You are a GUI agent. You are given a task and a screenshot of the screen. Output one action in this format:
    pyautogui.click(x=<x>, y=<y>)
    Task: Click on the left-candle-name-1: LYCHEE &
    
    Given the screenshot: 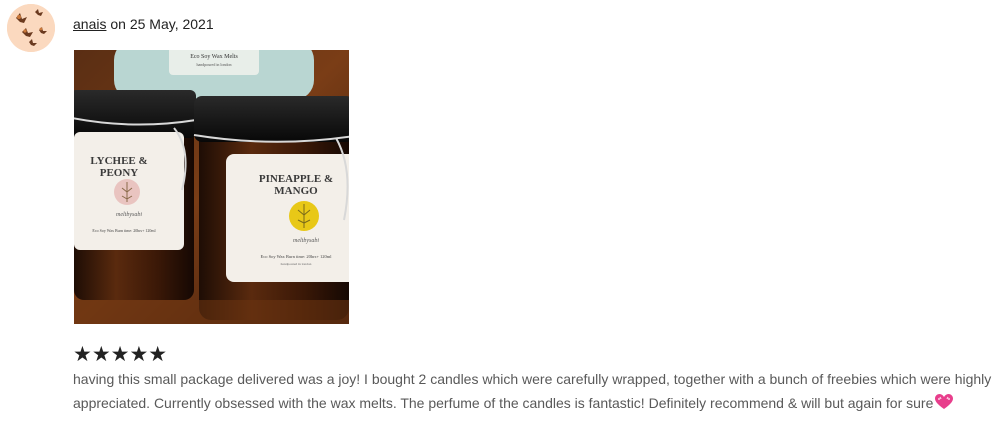 What is the action you would take?
    pyautogui.click(x=118, y=161)
    